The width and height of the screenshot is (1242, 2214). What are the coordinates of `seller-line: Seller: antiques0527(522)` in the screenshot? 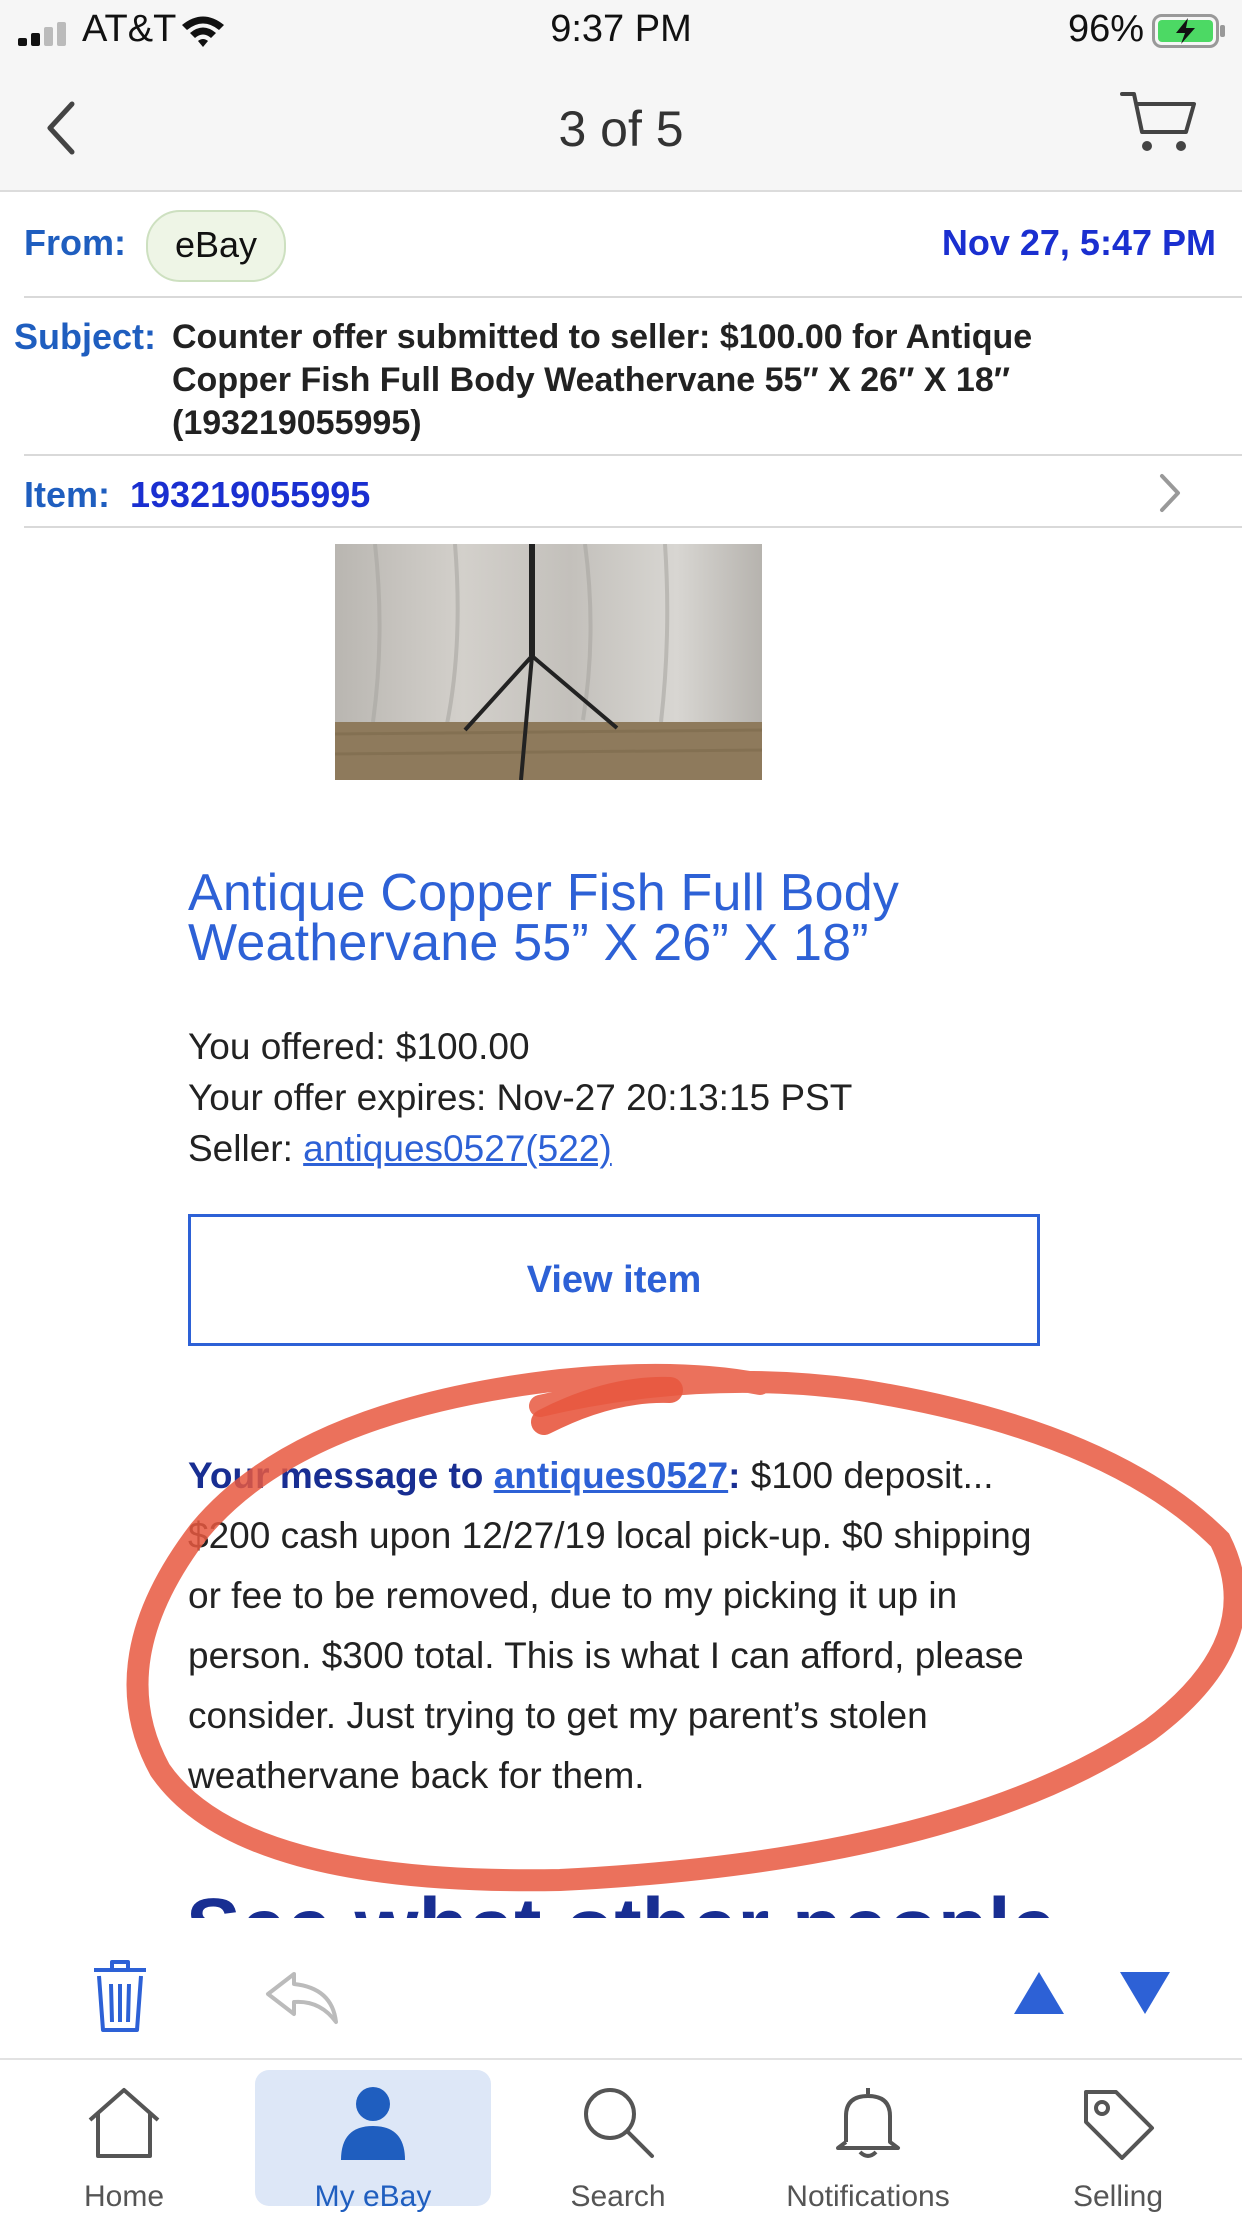 It's located at (400, 1149).